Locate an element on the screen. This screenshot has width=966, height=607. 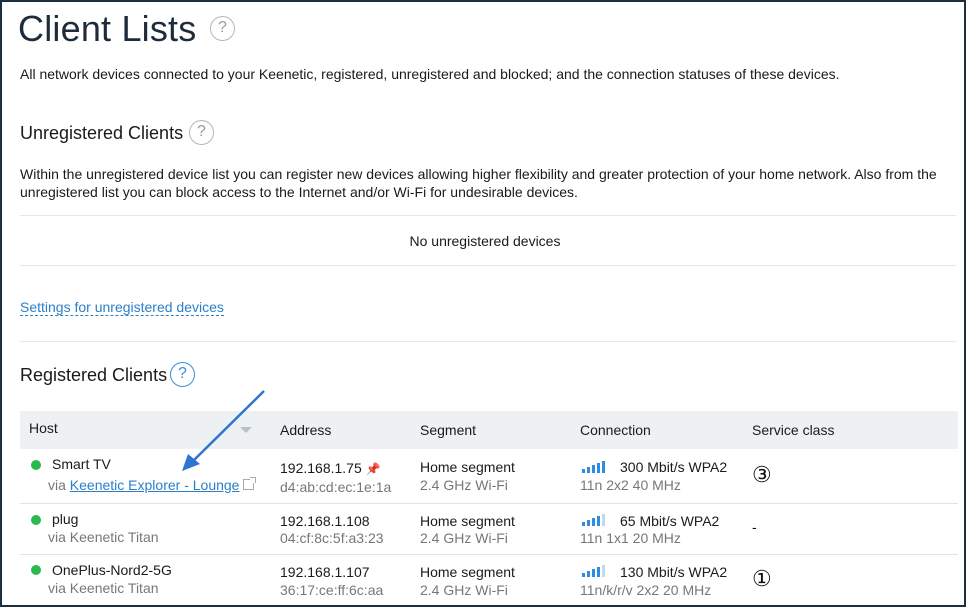
host-name: OnePlus-Nord2-5G is located at coordinates (112, 570).